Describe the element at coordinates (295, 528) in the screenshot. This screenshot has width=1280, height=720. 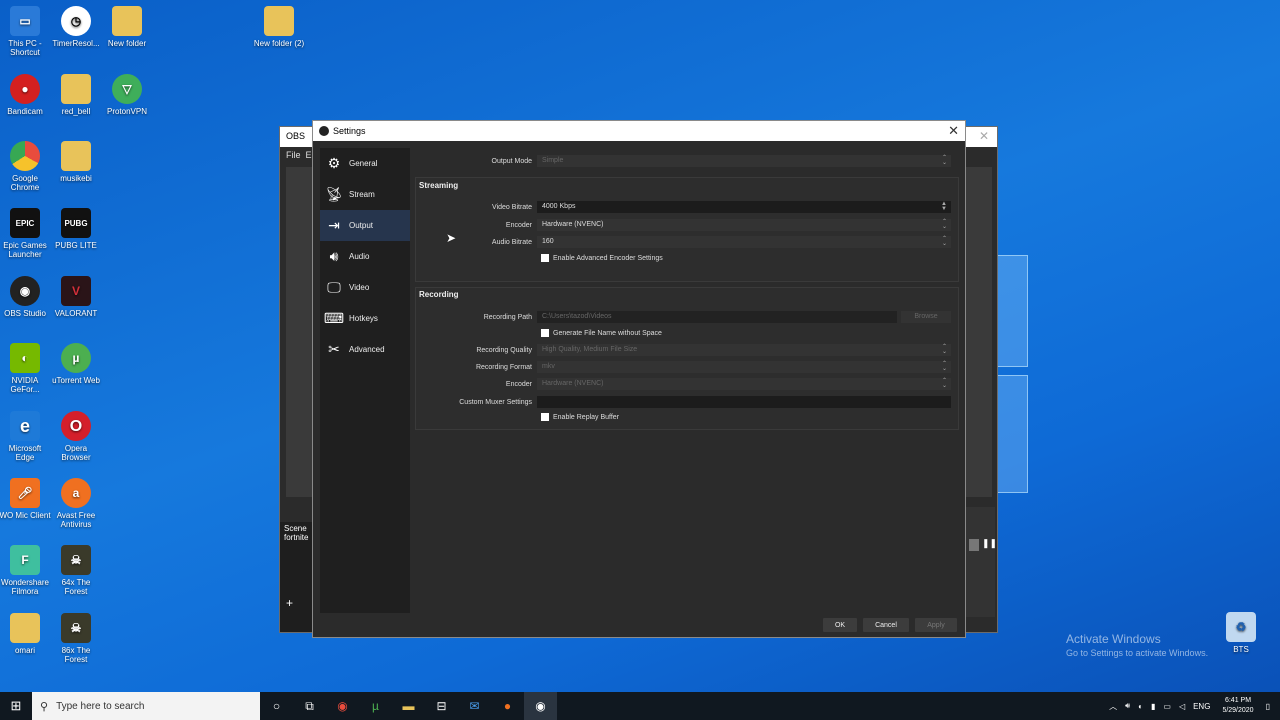
I see `scenes-header: Scene` at that location.